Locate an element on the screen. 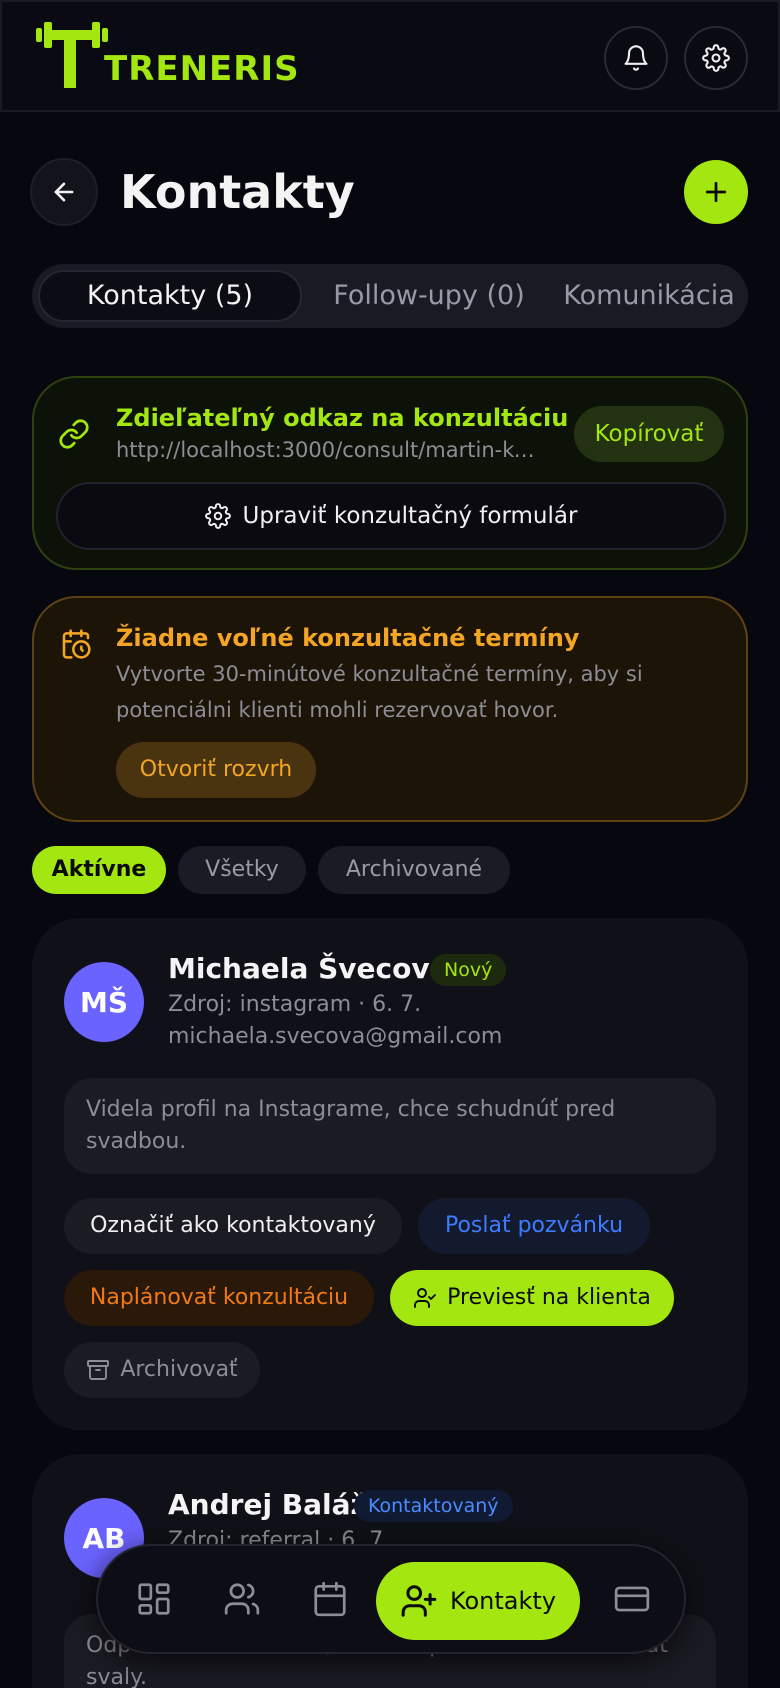  copy-link-button: Kopírovať is located at coordinates (649, 434).